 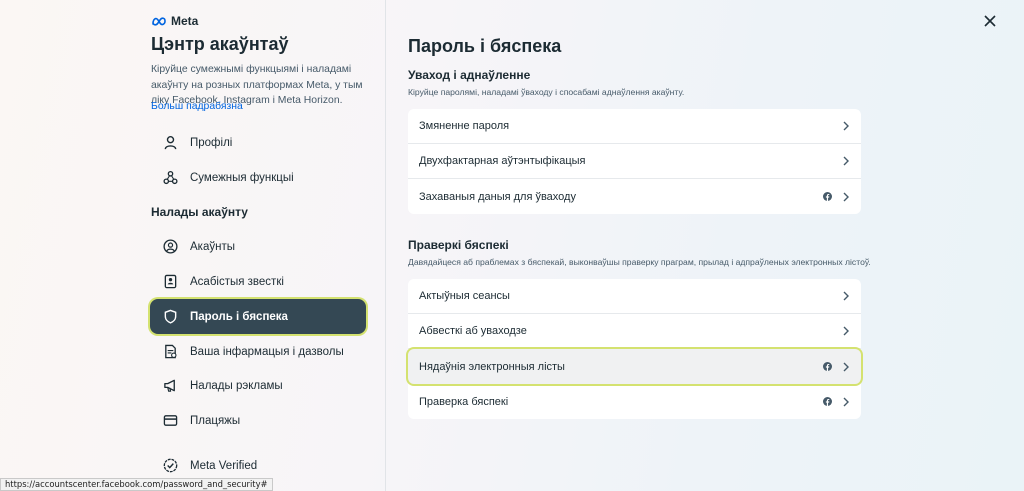 What do you see at coordinates (199, 212) in the screenshot?
I see `account-settings-heading: Налады акаўнту` at bounding box center [199, 212].